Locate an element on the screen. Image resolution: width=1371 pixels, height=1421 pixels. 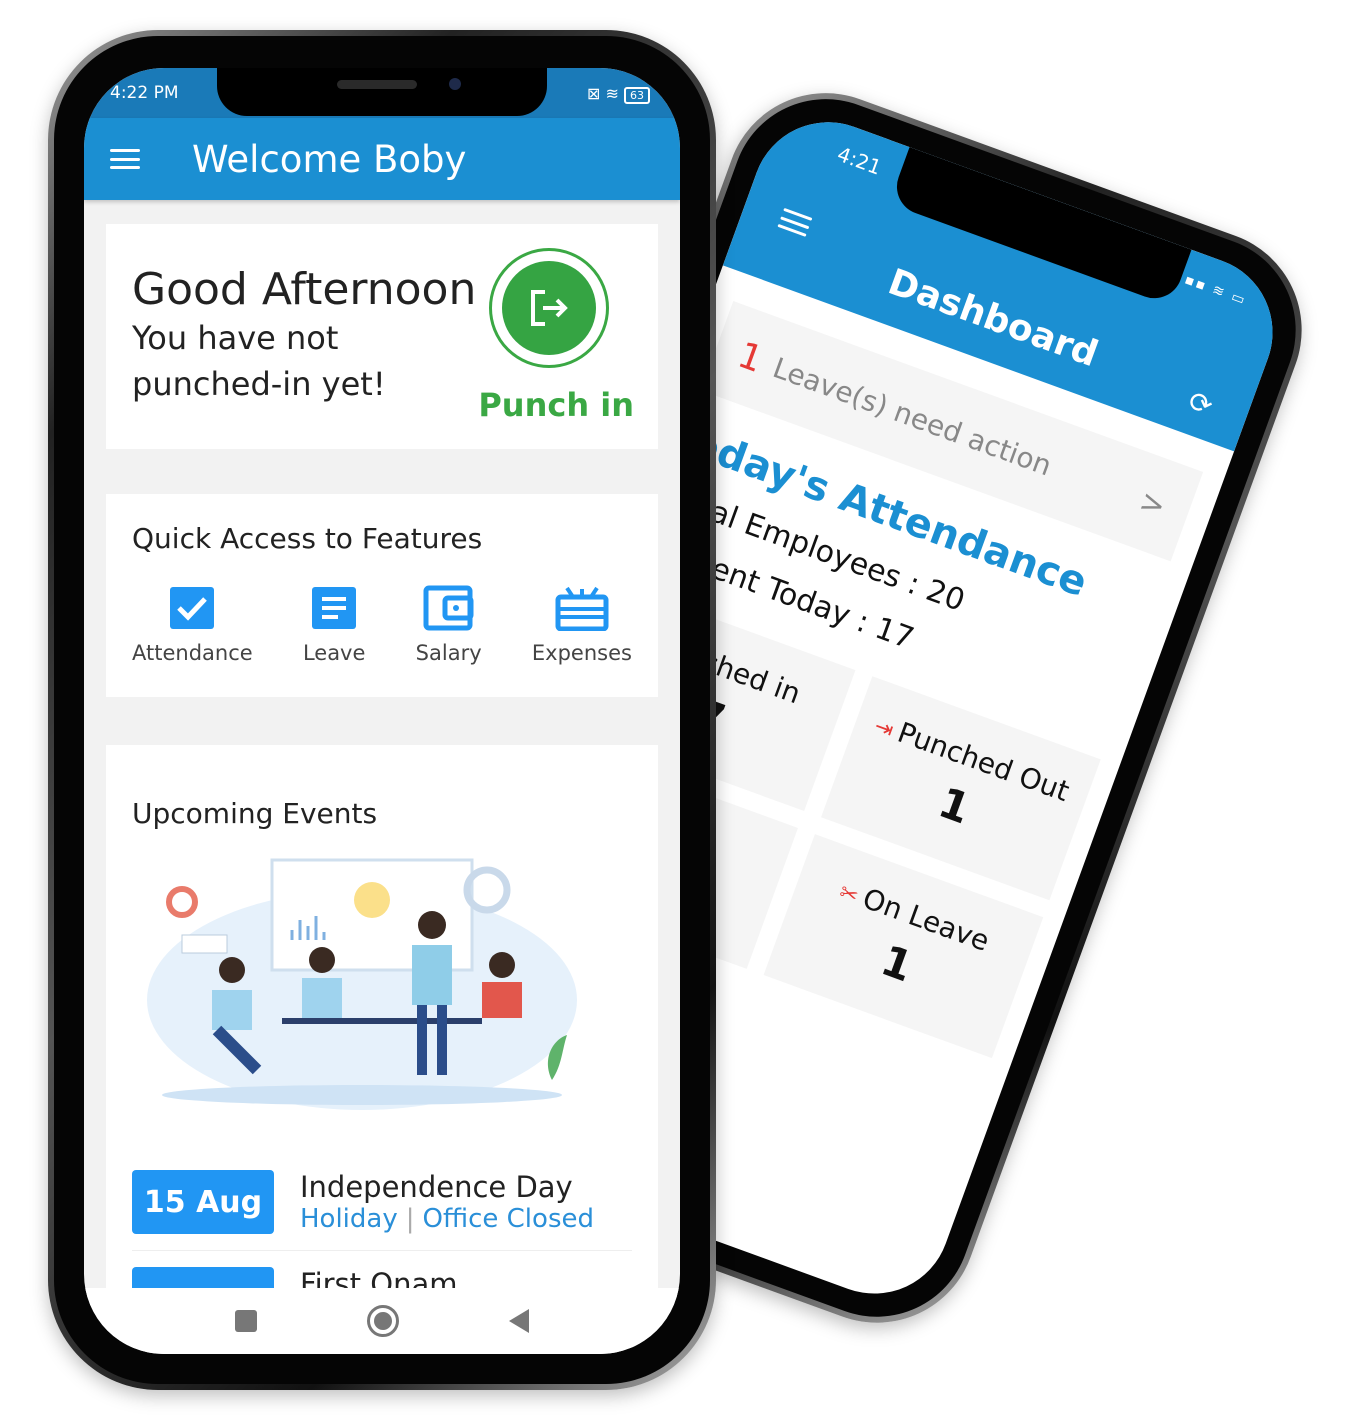
leave-count: 1 is located at coordinates (750, 357).